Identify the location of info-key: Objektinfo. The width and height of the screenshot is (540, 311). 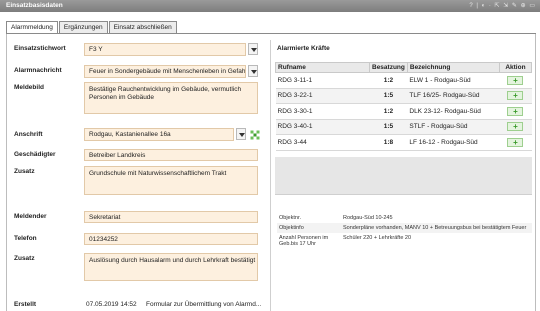
(309, 228).